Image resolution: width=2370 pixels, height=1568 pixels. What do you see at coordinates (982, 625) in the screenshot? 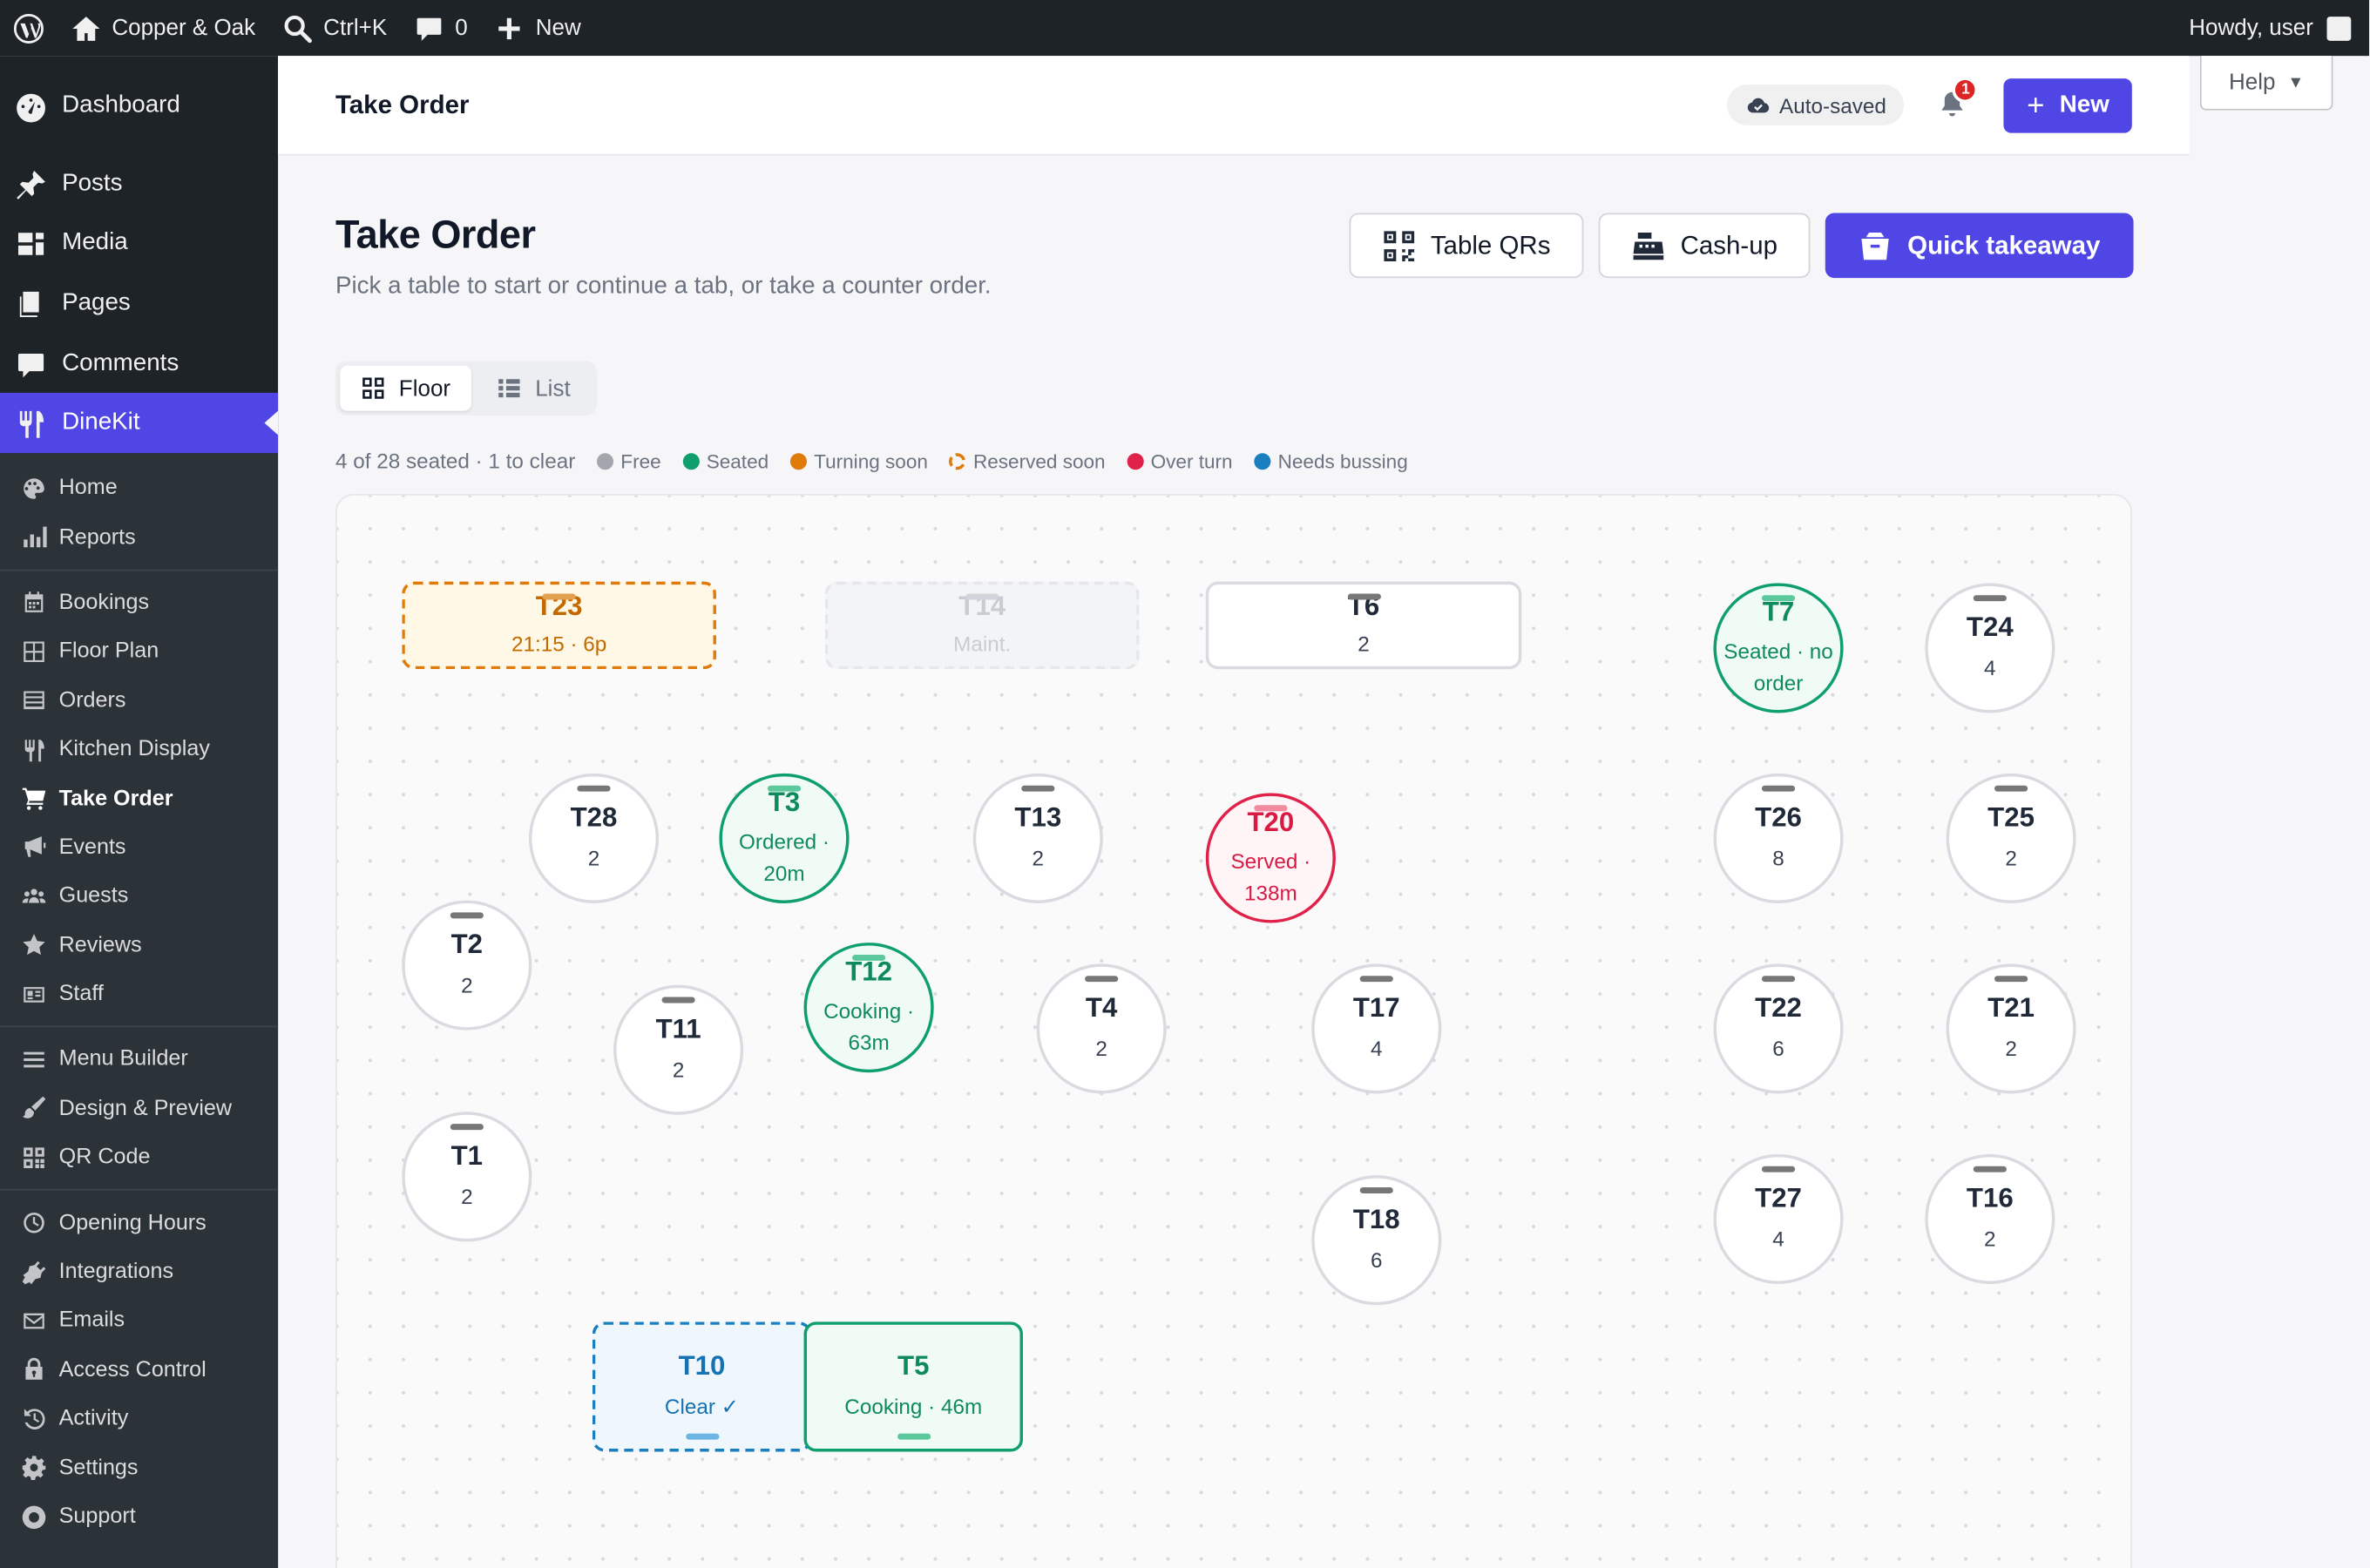
I see `table-t14: T14 Maint.` at bounding box center [982, 625].